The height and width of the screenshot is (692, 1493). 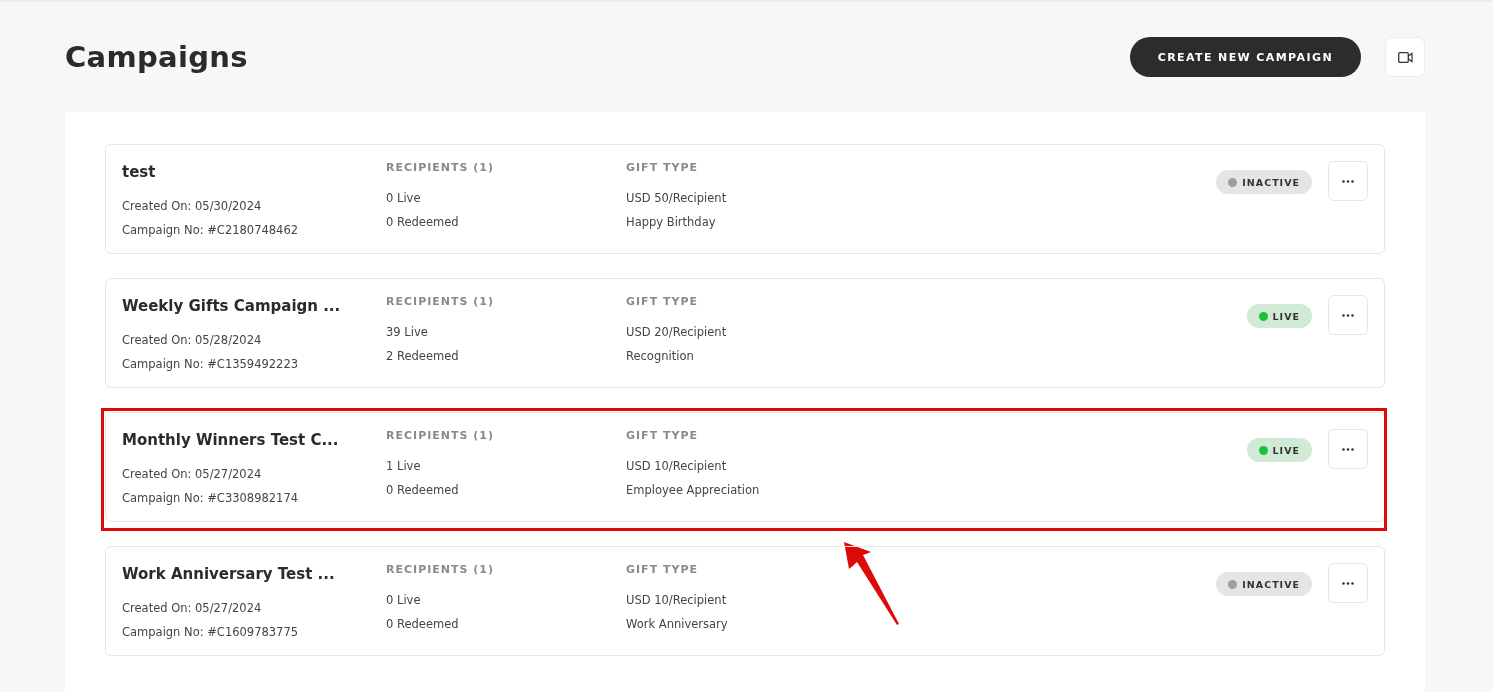 What do you see at coordinates (677, 332) in the screenshot?
I see `gift-amount: USD 20/Recipient` at bounding box center [677, 332].